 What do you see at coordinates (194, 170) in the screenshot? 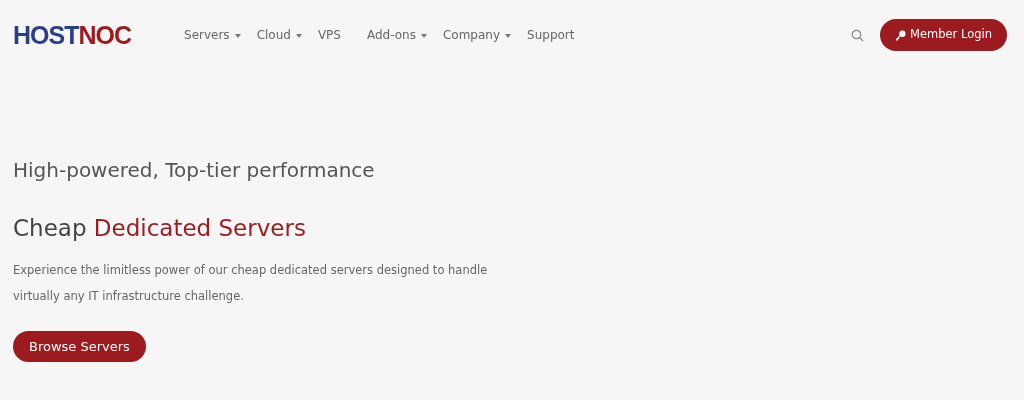
I see `hero-subtitle: High-powered, Top-tier performance` at bounding box center [194, 170].